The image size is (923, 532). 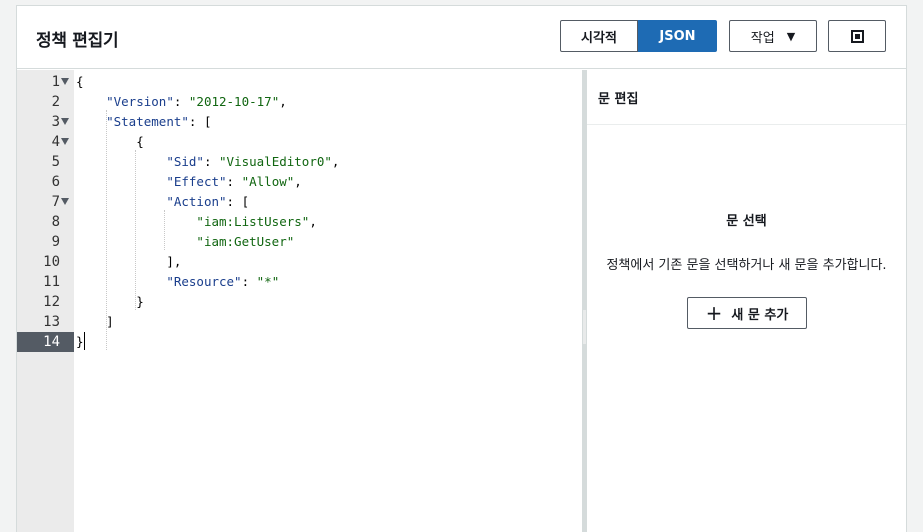 What do you see at coordinates (55, 142) in the screenshot?
I see `line-number: 4` at bounding box center [55, 142].